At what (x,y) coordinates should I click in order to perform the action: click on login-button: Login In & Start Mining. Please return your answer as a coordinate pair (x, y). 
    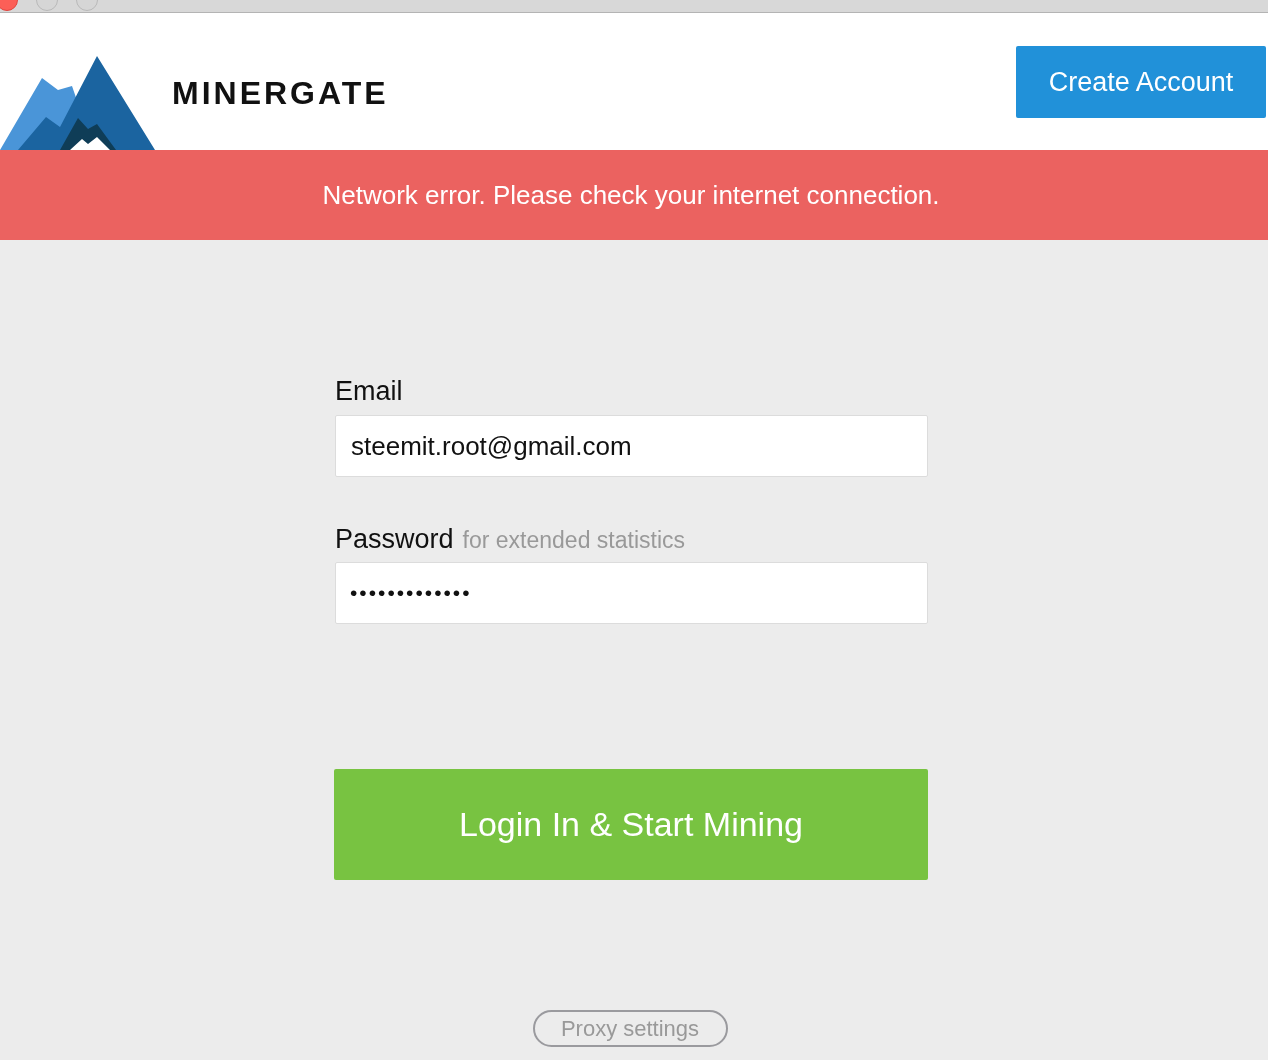
    Looking at the image, I should click on (631, 824).